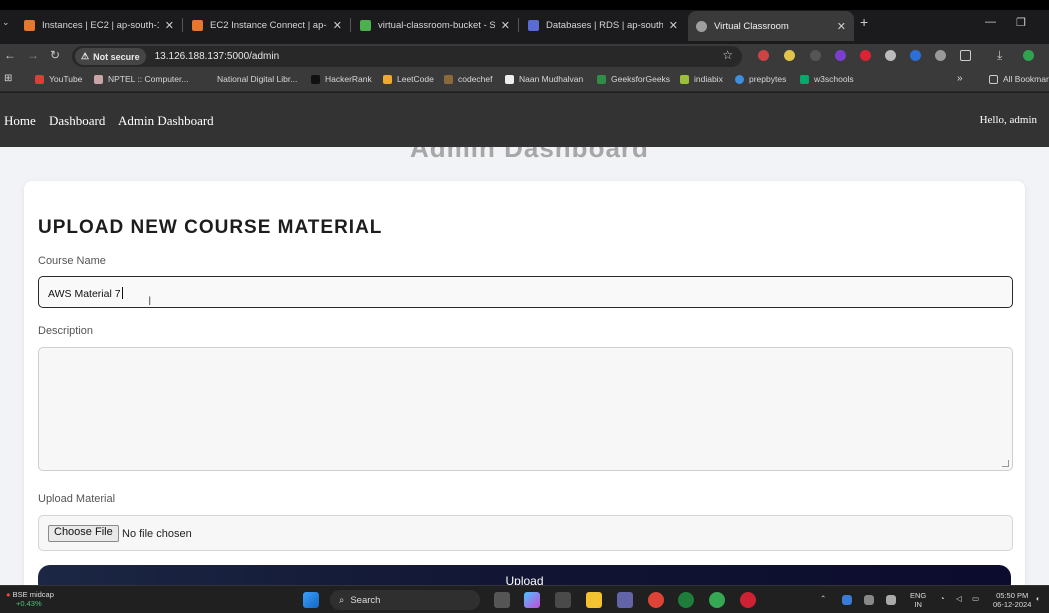 The width and height of the screenshot is (1049, 613). I want to click on back-arrow-icon: ←, so click(10, 55).